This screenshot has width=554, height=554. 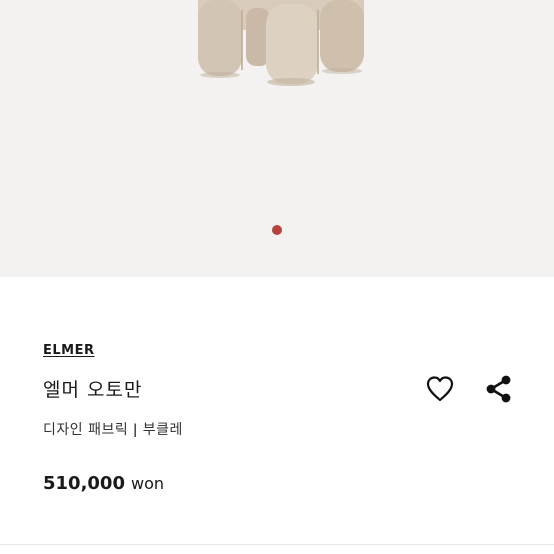 I want to click on product-price: 510,000 won, so click(x=103, y=483).